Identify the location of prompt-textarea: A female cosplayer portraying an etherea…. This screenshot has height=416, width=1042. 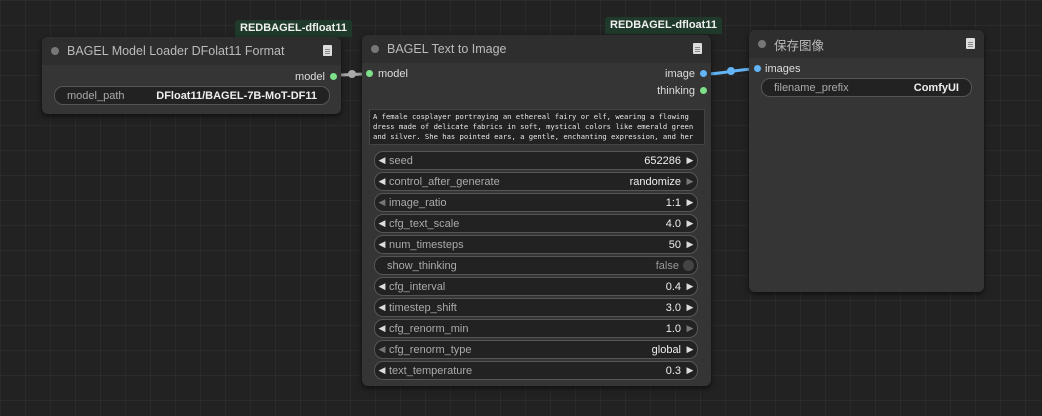
(537, 127).